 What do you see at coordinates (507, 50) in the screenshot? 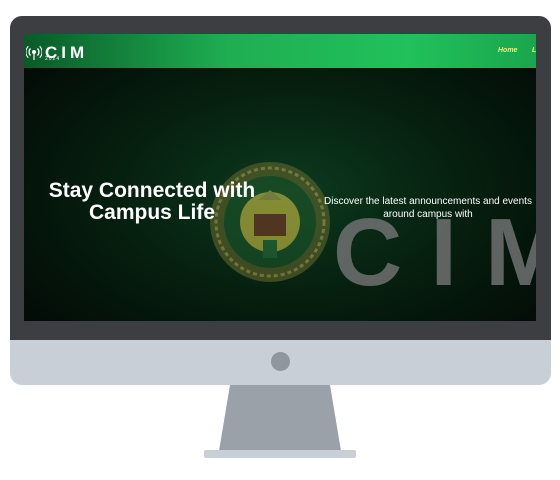
I see `nav-home-link: Home` at bounding box center [507, 50].